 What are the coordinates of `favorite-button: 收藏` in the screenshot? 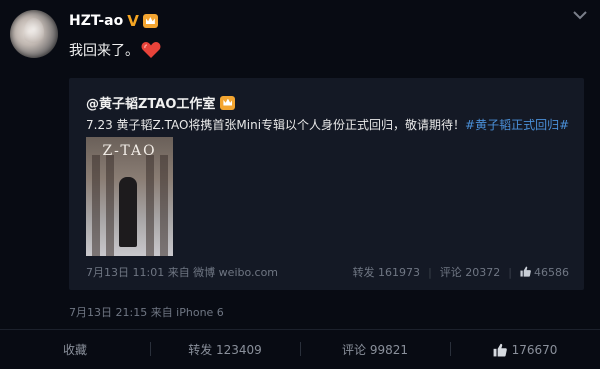 It's located at (75, 349).